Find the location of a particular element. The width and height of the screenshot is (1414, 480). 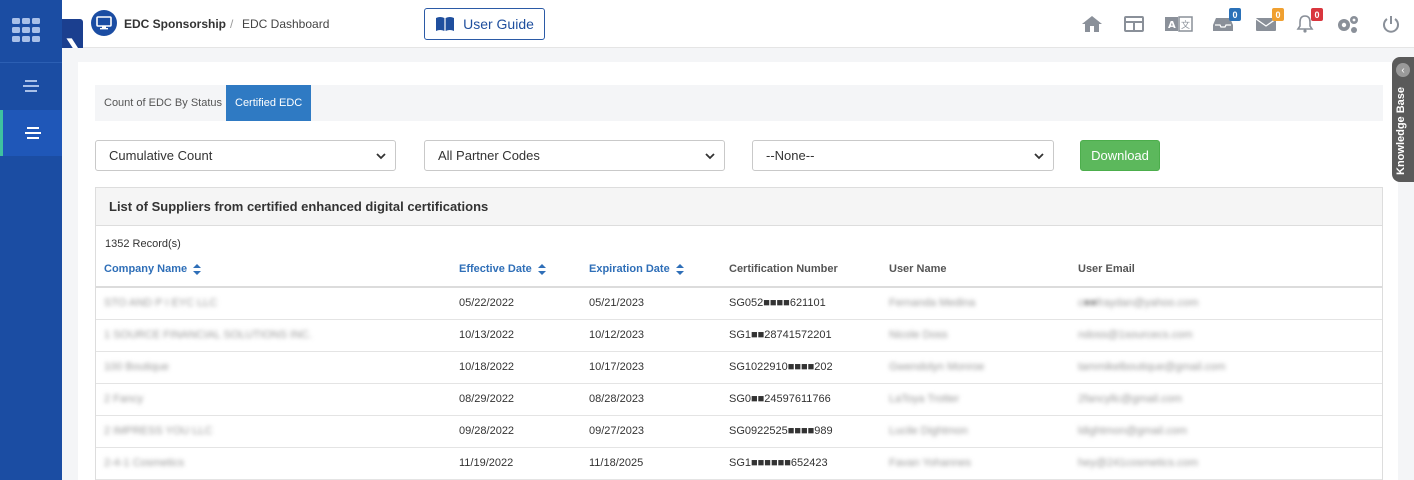

cell-company: STO AND P I EYC LLC is located at coordinates (161, 303).